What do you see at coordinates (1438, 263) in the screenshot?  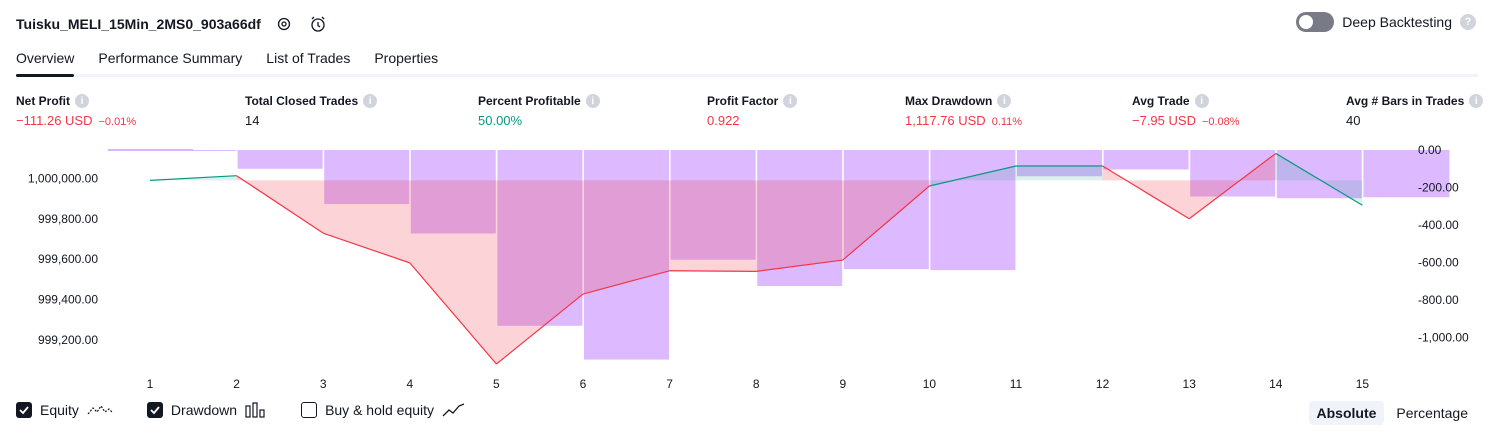 I see `right-axis-tick: -600.00` at bounding box center [1438, 263].